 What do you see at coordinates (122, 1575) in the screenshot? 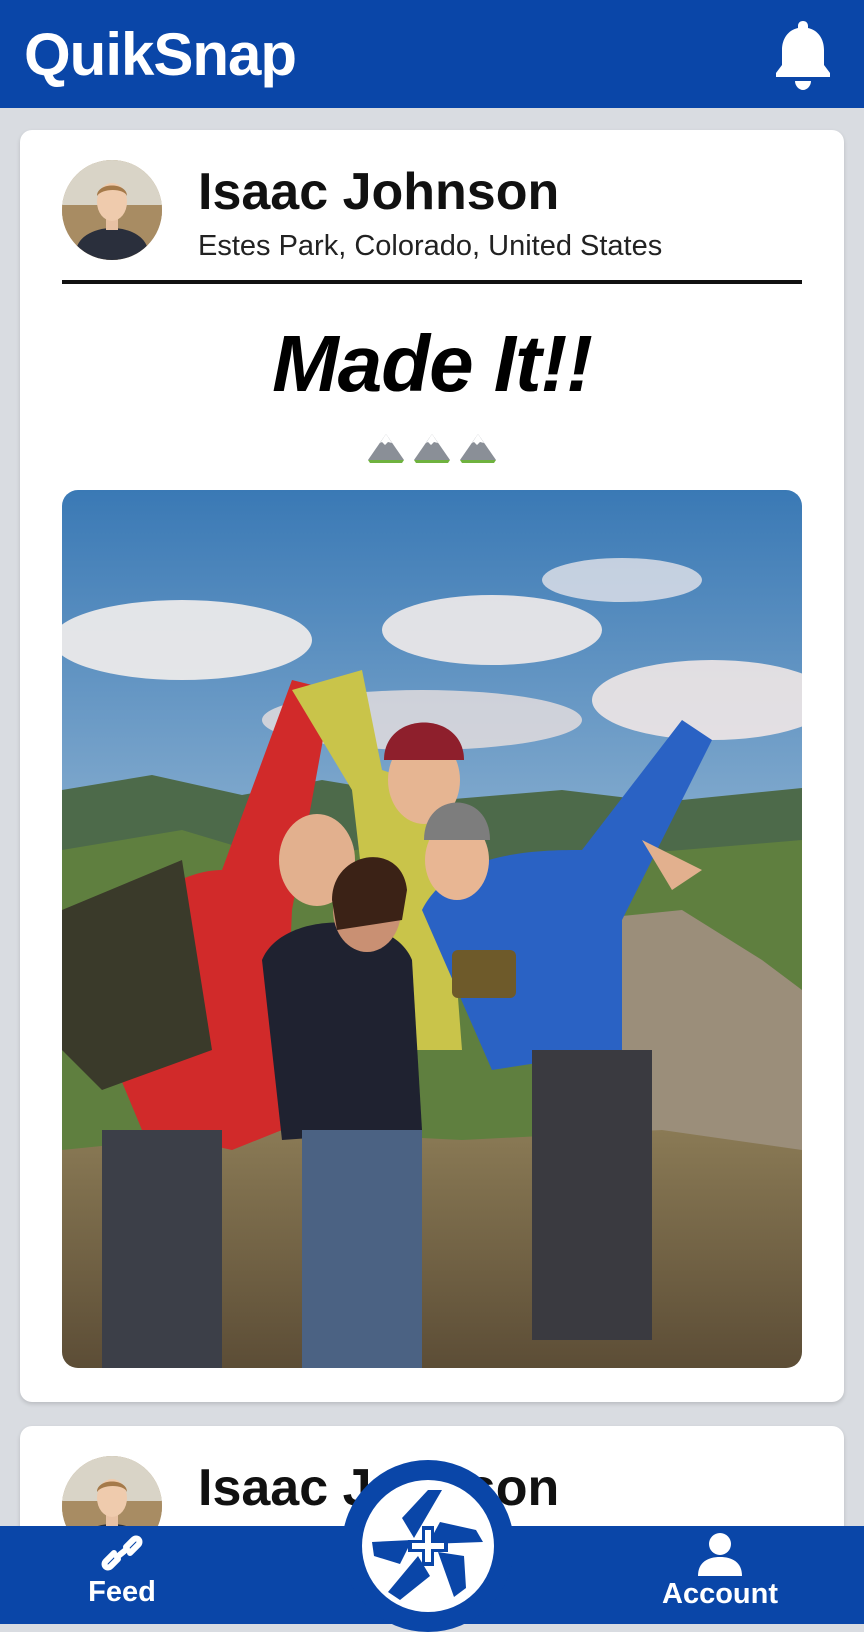
I see `nav-feed-button: Feed` at bounding box center [122, 1575].